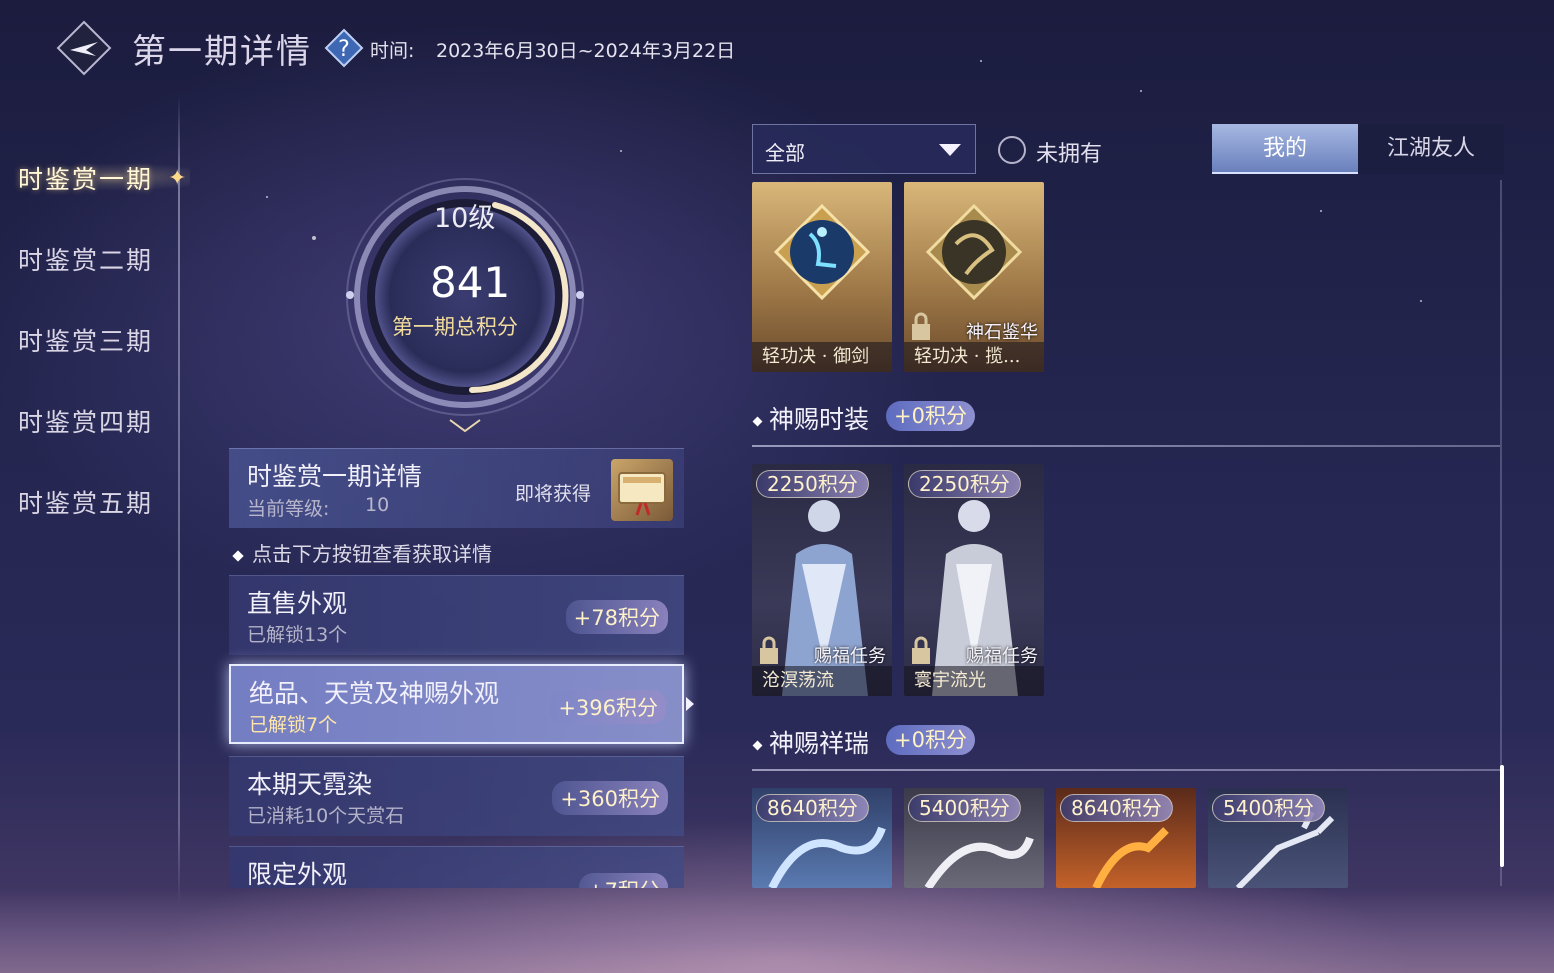 The image size is (1554, 973). Describe the element at coordinates (85, 502) in the screenshot. I see `nav-item-period-5: 时鉴赏五期` at that location.